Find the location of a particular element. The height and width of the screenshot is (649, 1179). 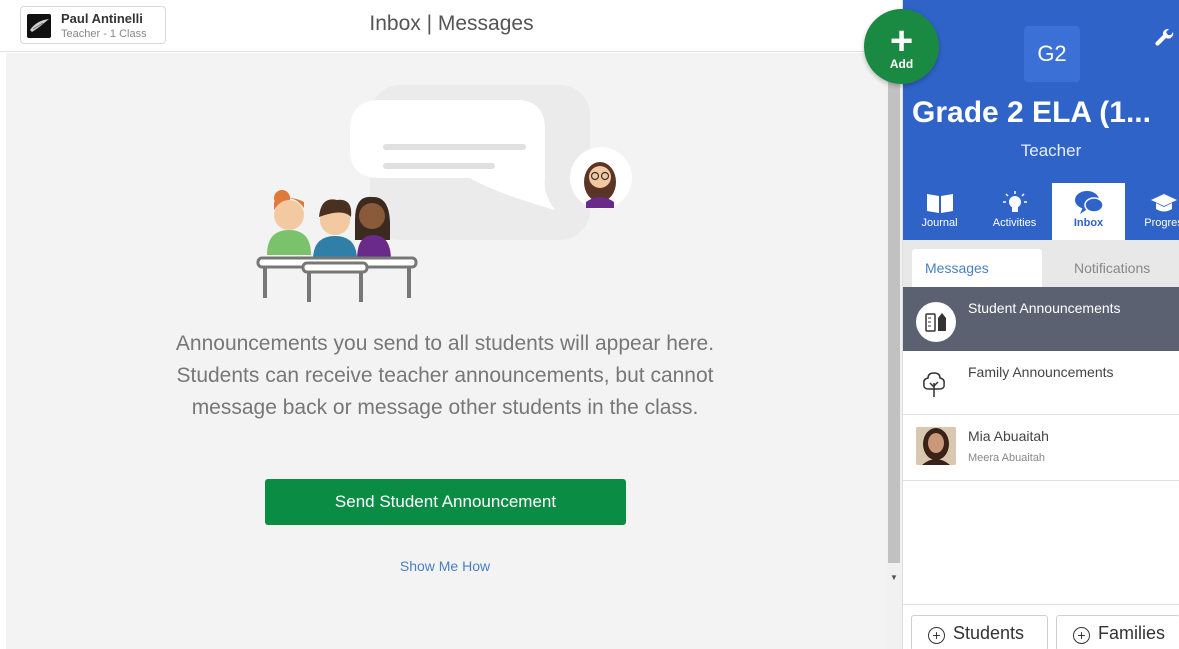

graduation-cap-icon is located at coordinates (1153, 200).